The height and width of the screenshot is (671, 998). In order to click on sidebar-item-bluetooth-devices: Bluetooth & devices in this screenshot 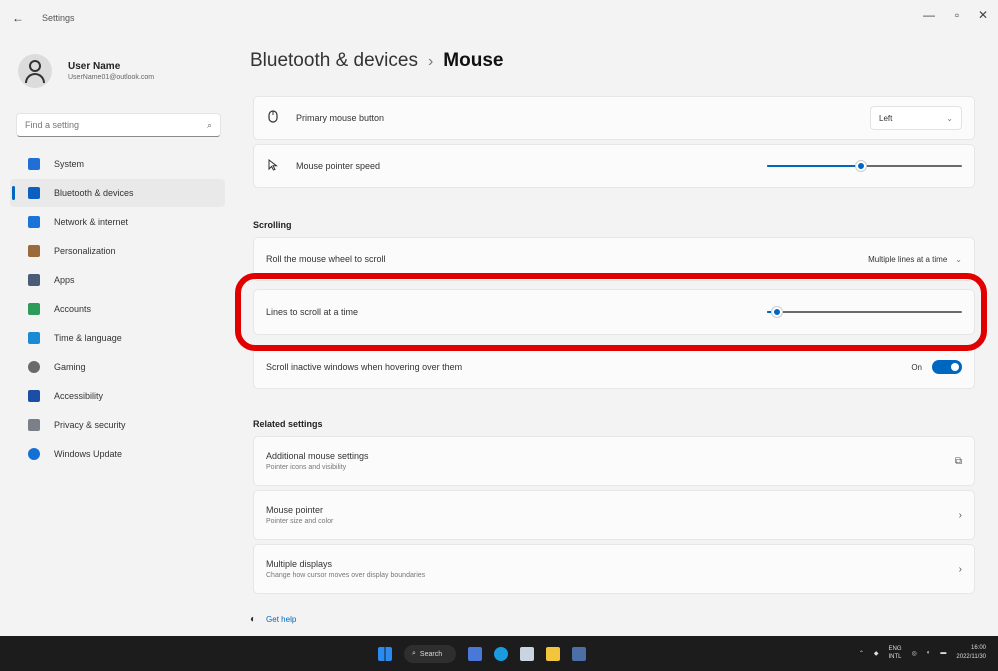, I will do `click(117, 193)`.